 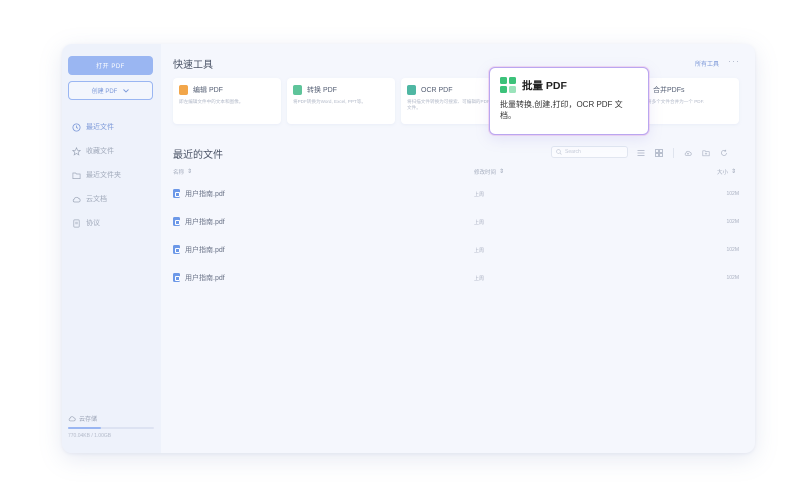 I want to click on storage-label: 云存储, so click(x=88, y=420).